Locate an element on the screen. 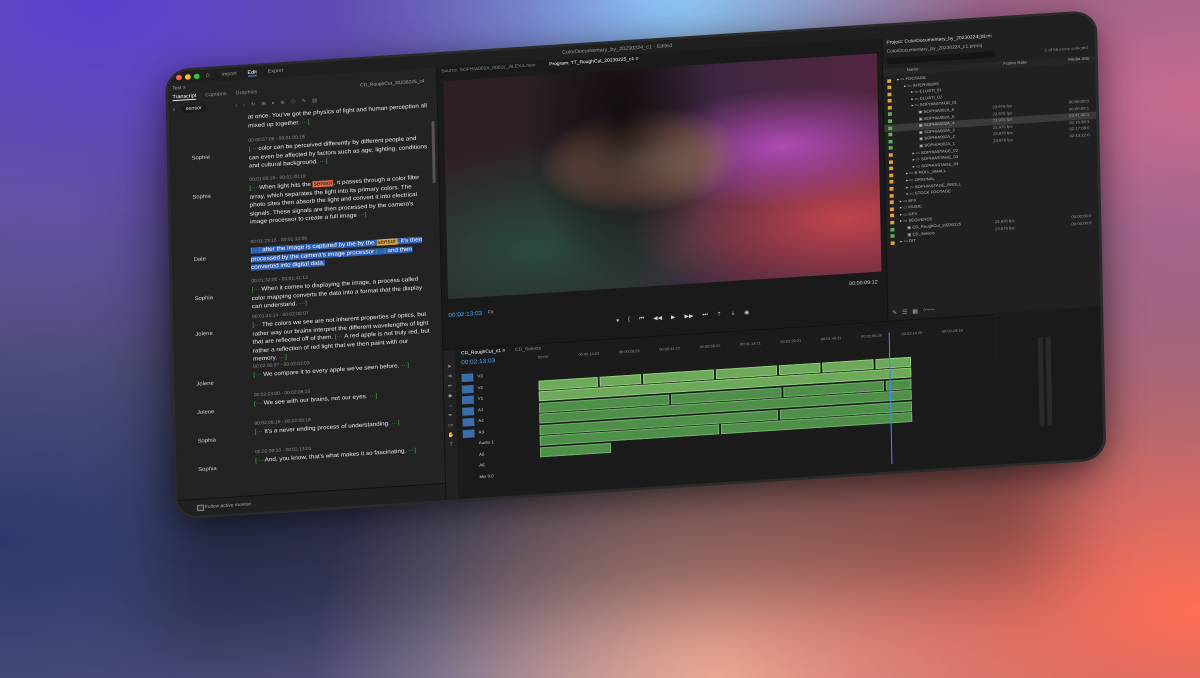 This screenshot has height=678, width=1200. follow-monitor-checkbox is located at coordinates (200, 508).